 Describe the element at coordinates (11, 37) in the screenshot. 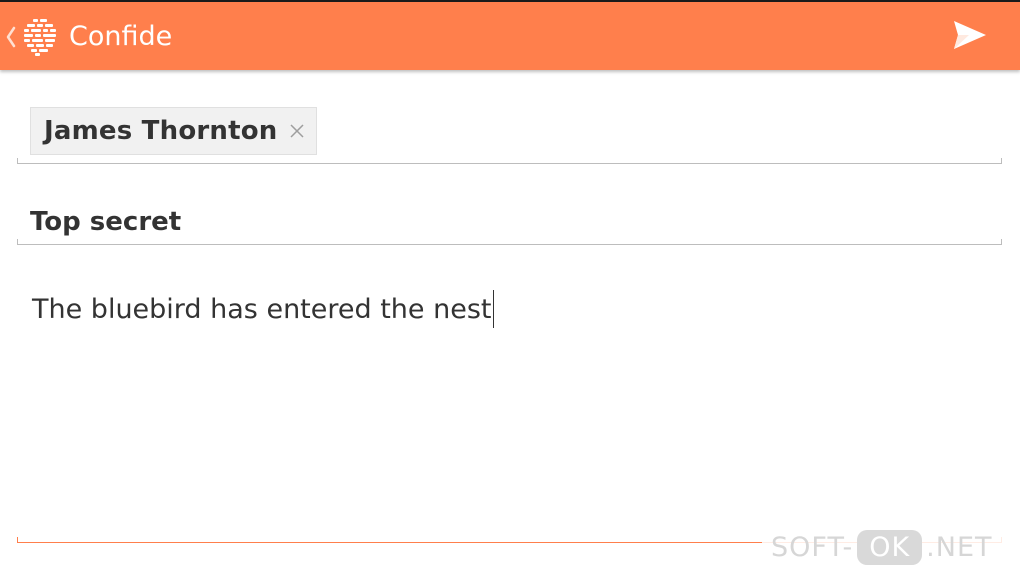

I see `chevron-left-icon` at that location.